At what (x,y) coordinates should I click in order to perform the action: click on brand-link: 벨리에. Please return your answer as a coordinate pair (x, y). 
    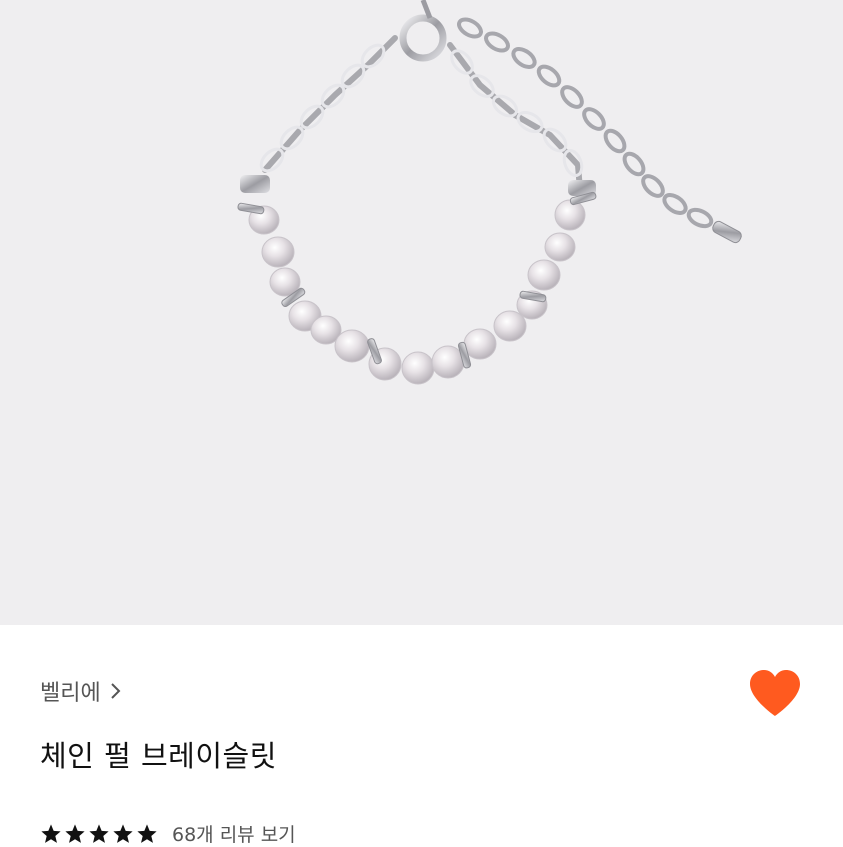
    Looking at the image, I should click on (81, 691).